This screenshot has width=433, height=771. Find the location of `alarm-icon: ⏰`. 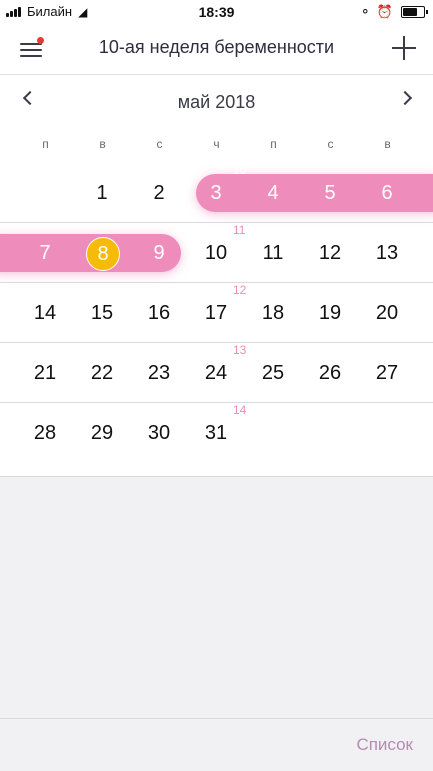

alarm-icon: ⏰ is located at coordinates (384, 11).